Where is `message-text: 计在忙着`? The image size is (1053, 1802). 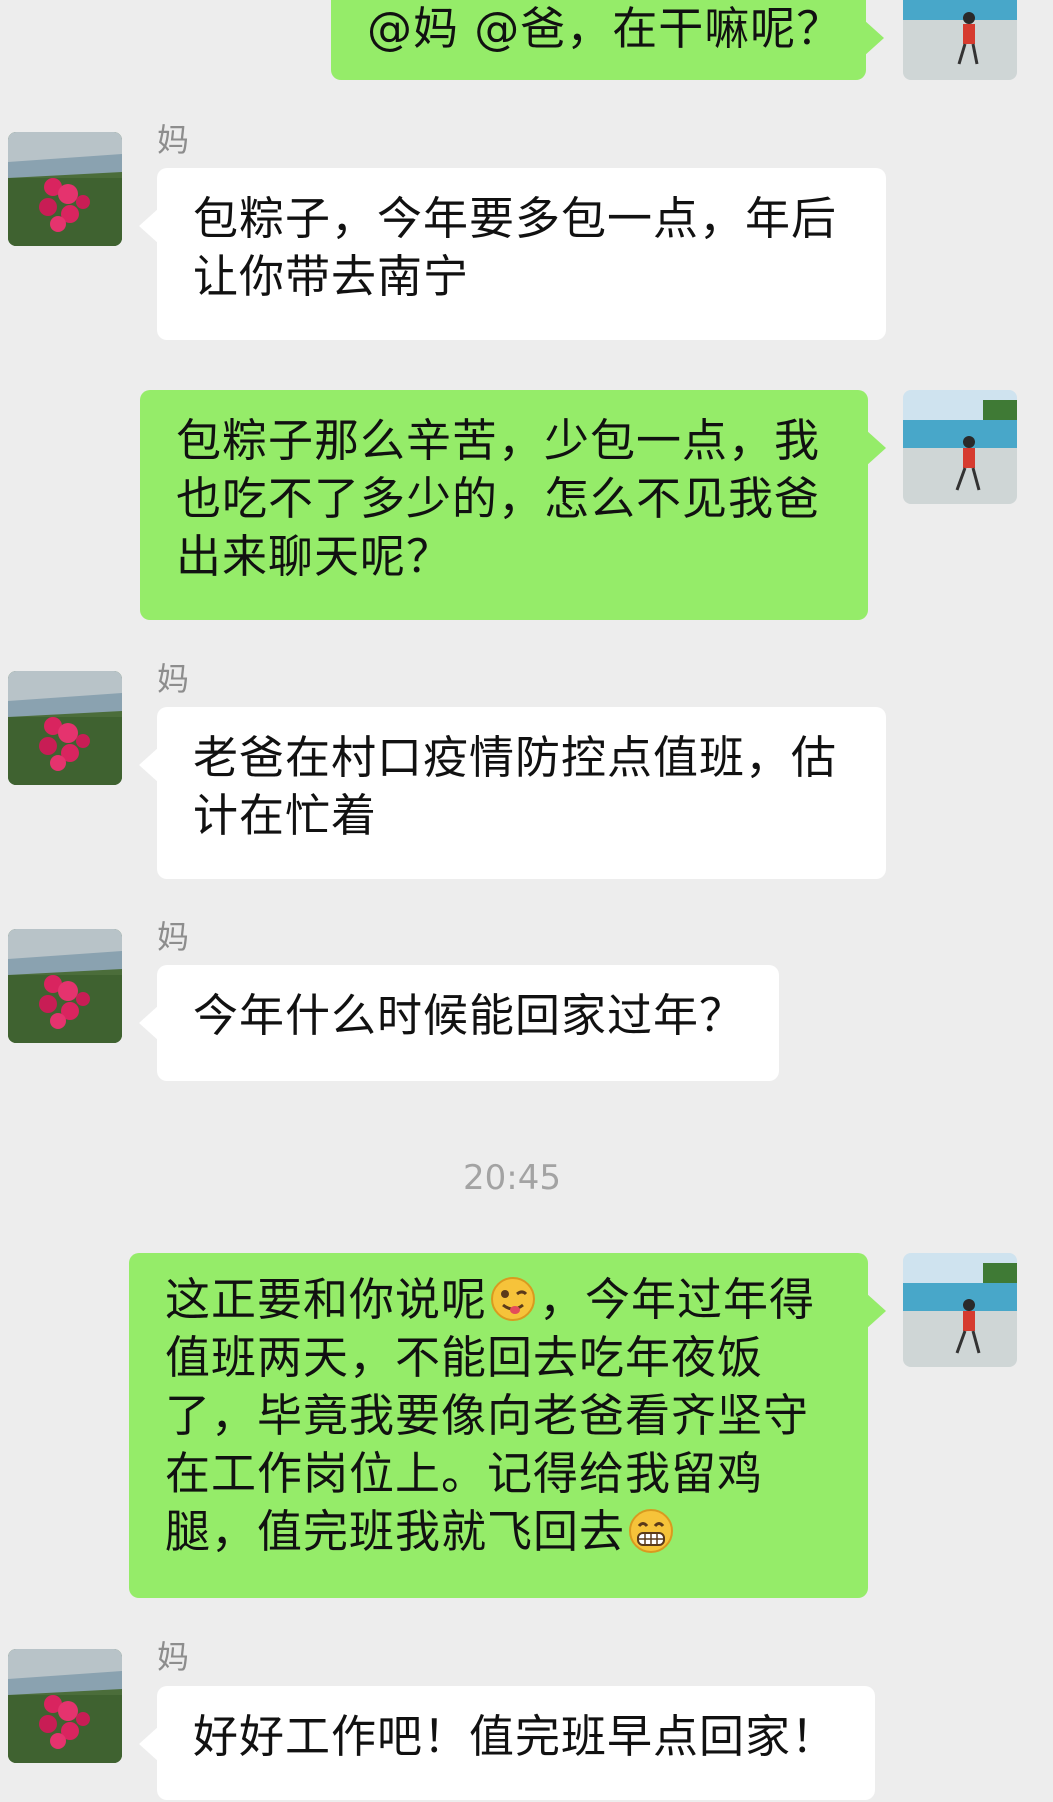
message-text: 计在忙着 is located at coordinates (285, 815).